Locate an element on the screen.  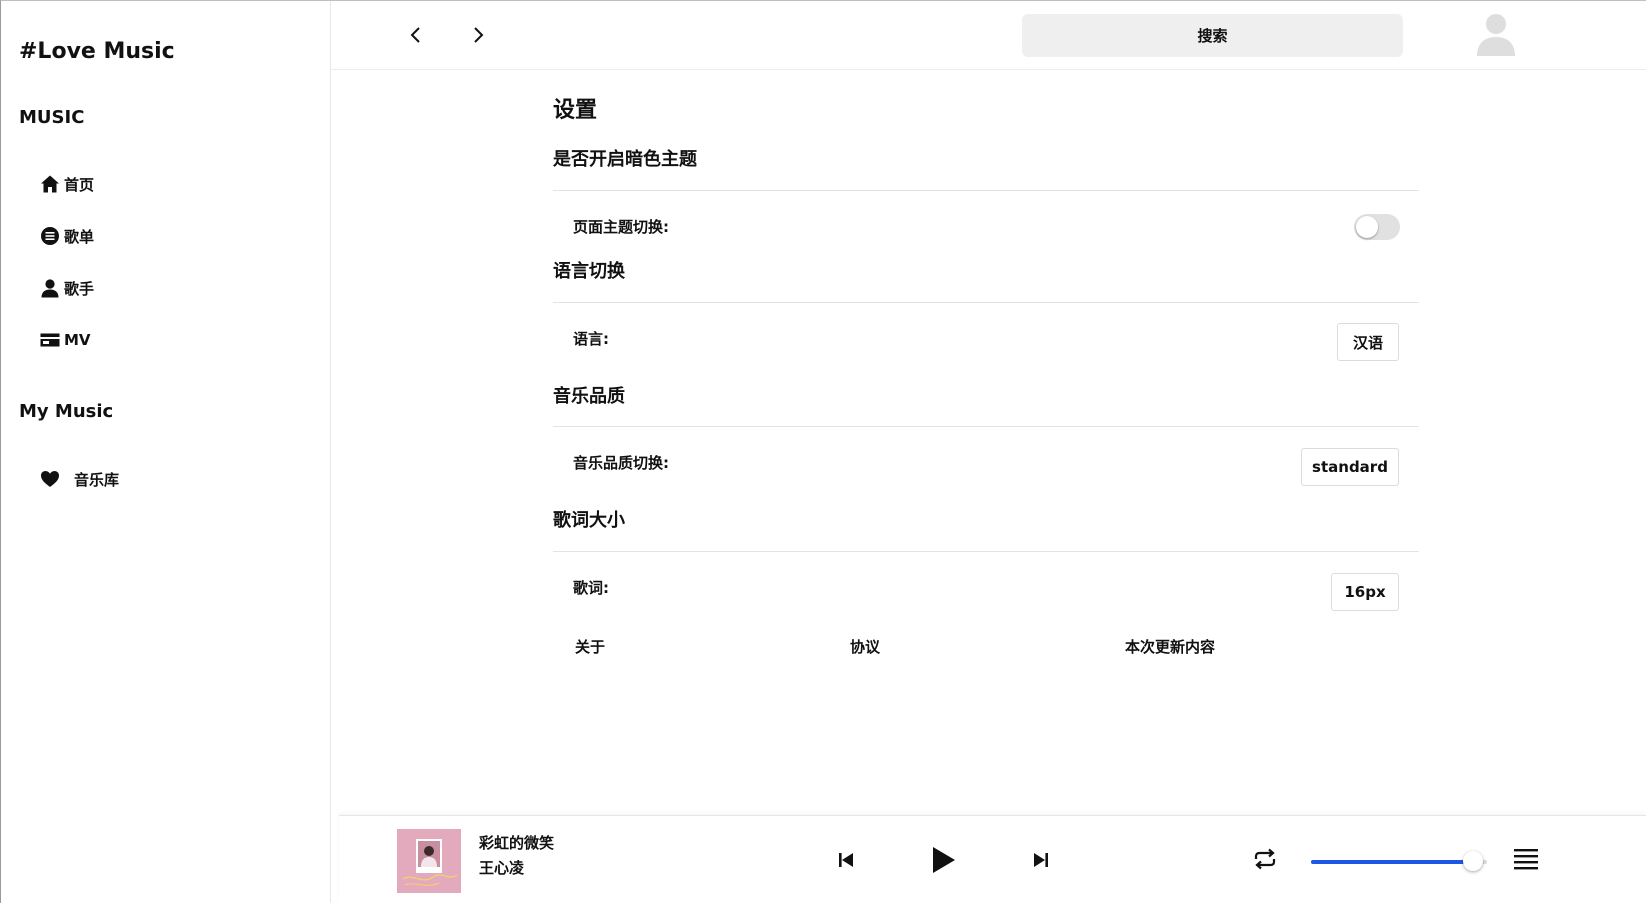
menu-list-icon is located at coordinates (1526, 859).